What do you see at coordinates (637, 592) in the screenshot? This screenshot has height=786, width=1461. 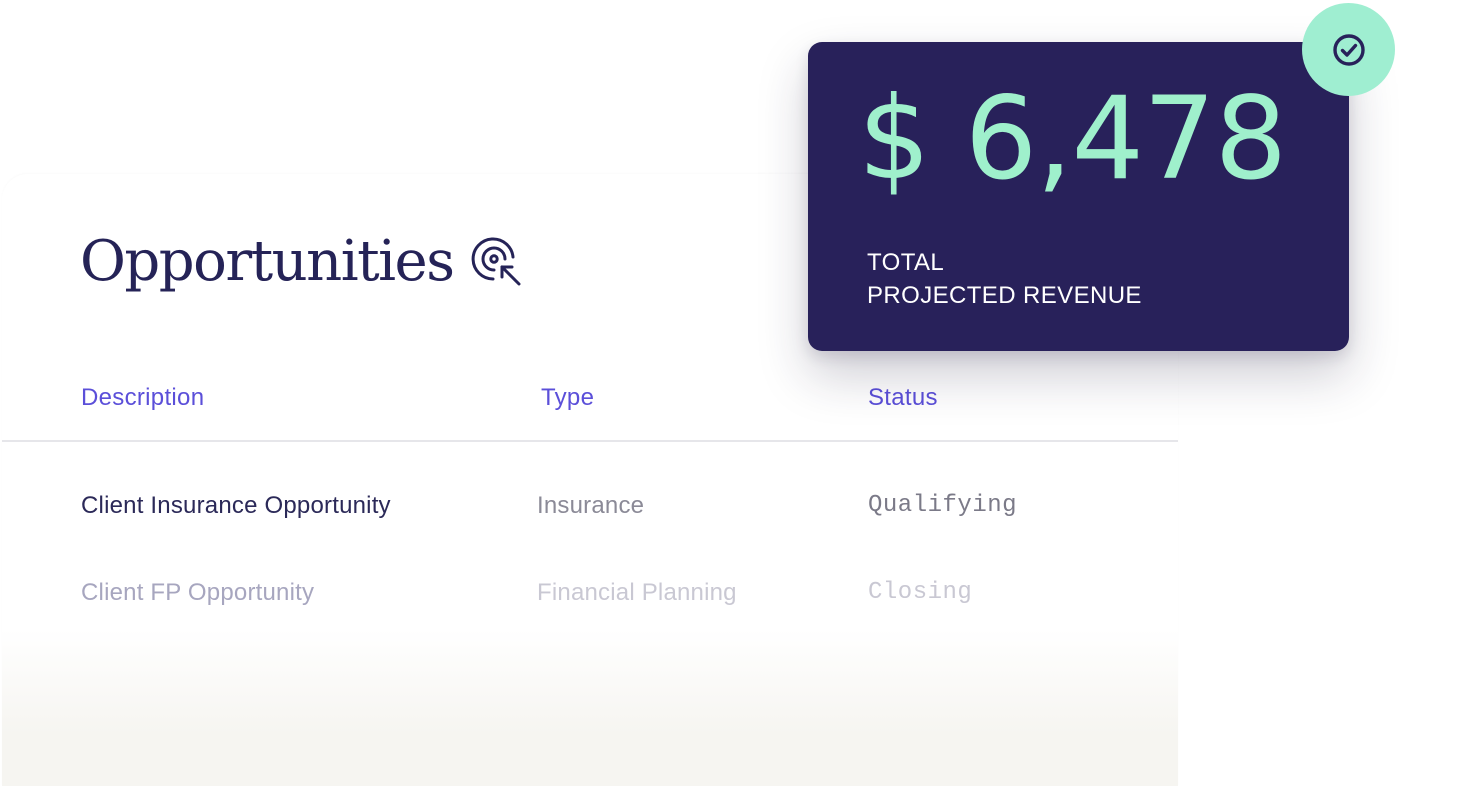 I see `row-type: Financial Planning` at bounding box center [637, 592].